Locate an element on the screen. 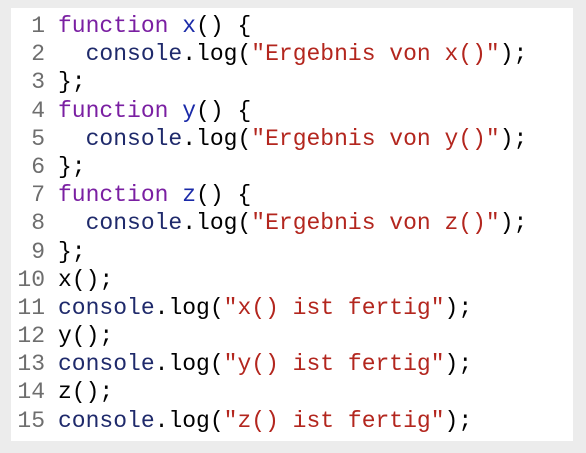  code-line: 4 function y() { is located at coordinates (292, 111).